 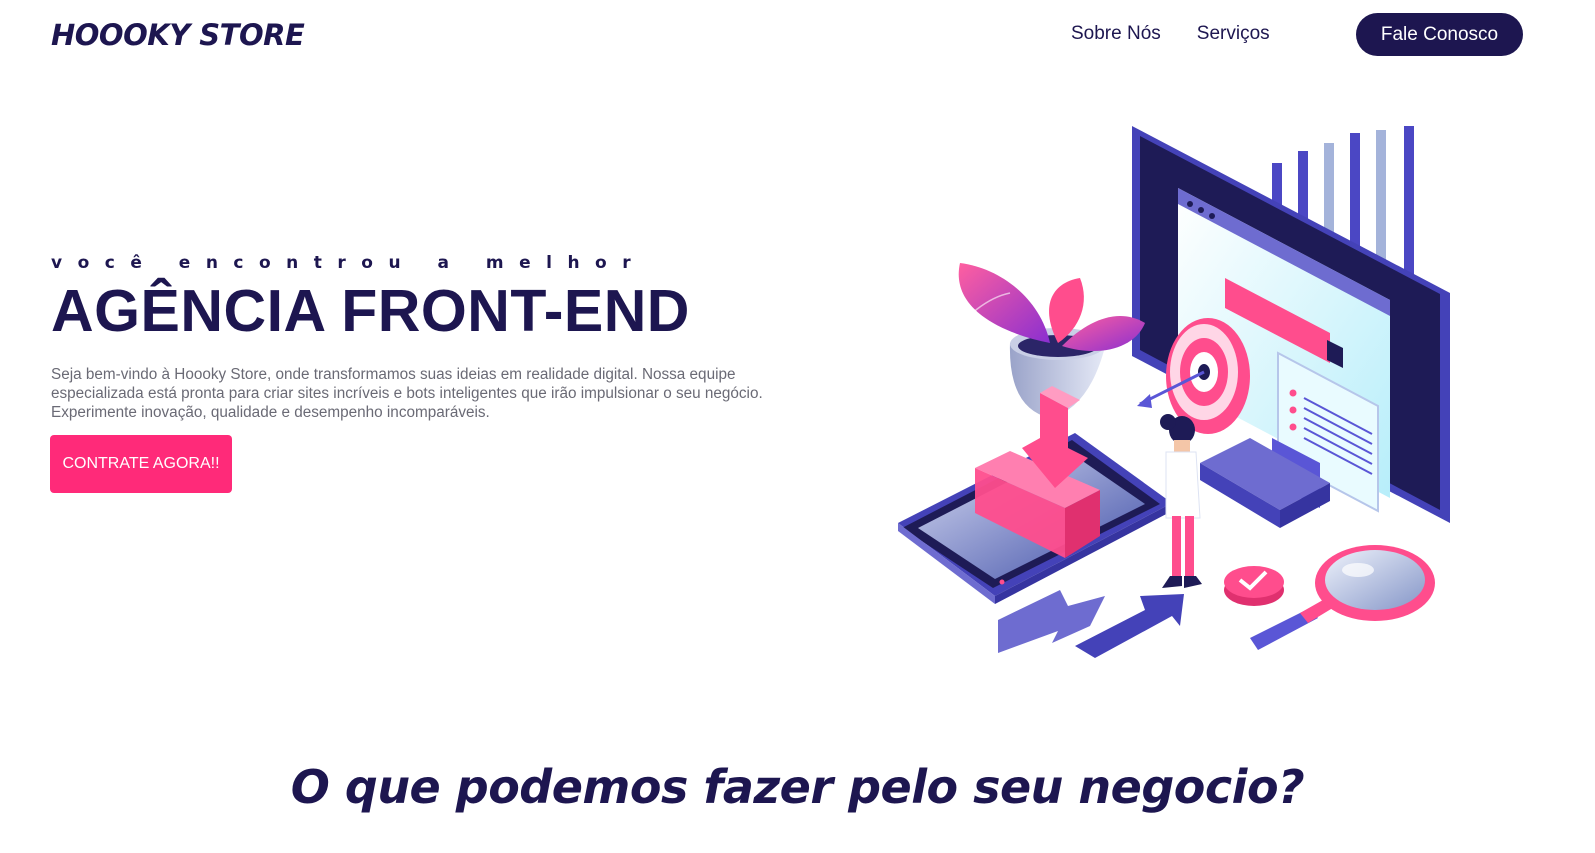 I want to click on check-badge-graphic, so click(x=1254, y=586).